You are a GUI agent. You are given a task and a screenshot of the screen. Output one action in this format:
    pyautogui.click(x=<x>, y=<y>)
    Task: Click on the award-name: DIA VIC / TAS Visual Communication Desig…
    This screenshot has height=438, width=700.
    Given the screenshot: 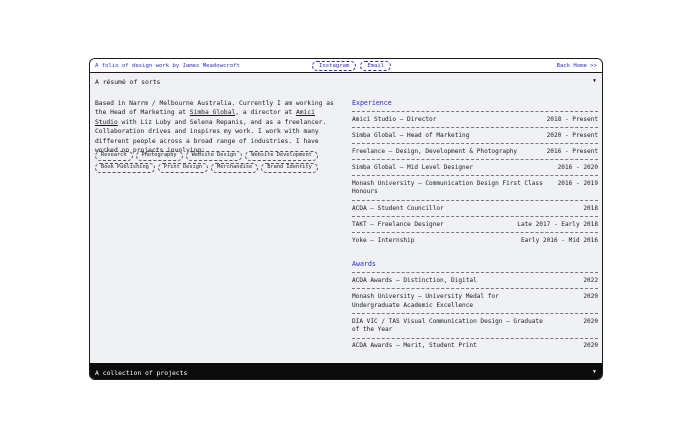 What is the action you would take?
    pyautogui.click(x=447, y=325)
    